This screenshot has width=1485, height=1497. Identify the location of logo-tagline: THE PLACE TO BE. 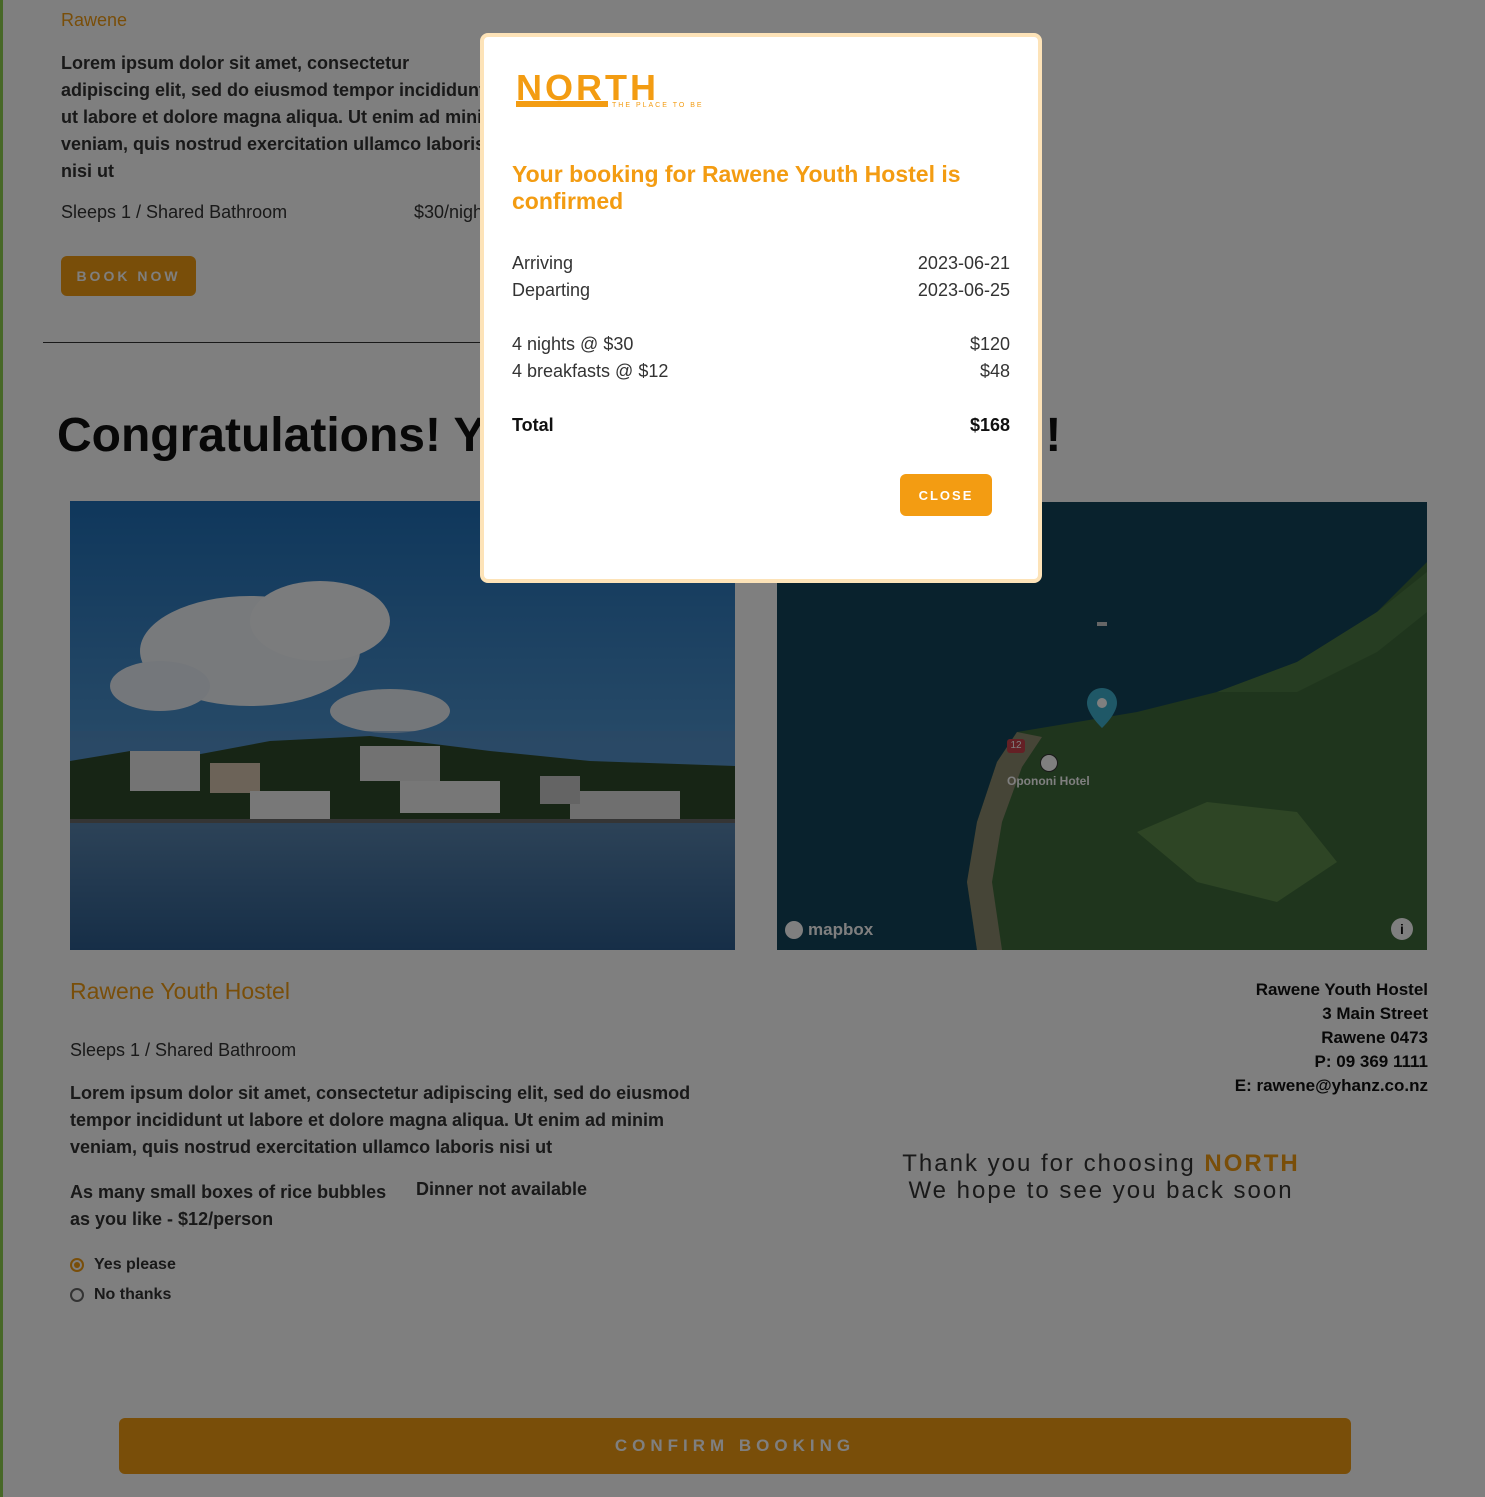
(658, 105).